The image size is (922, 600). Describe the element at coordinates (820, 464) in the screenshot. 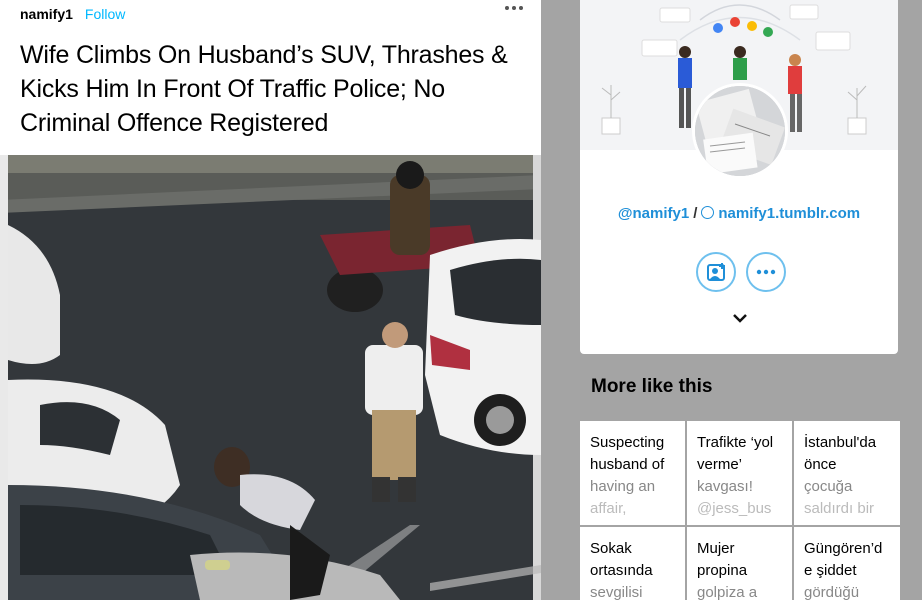

I see `tile-text-line: önce` at that location.